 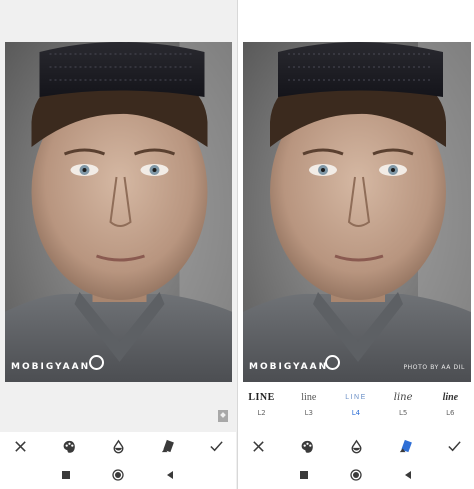 What do you see at coordinates (403, 408) in the screenshot?
I see `text-style-l5: line L5` at bounding box center [403, 408].